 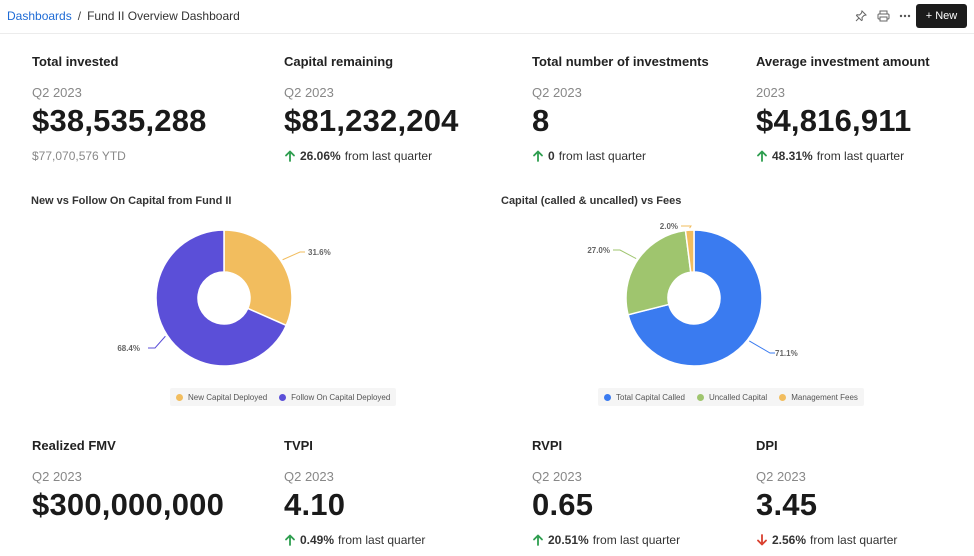 I want to click on kpi-value: $300,000,000, so click(x=128, y=504).